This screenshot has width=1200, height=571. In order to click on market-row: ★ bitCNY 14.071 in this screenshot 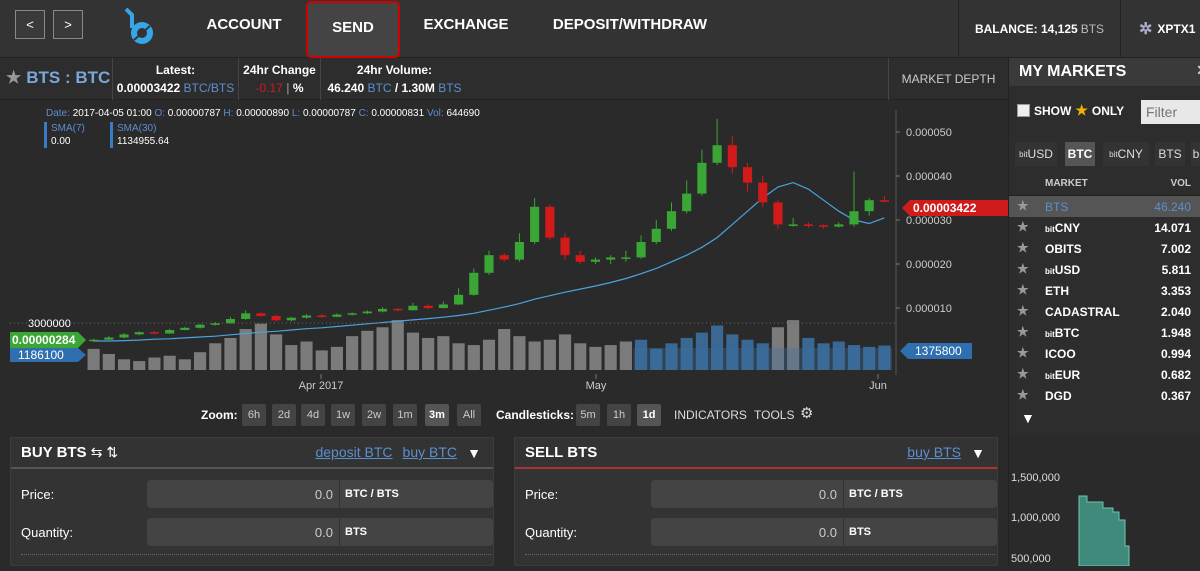, I will do `click(1104, 227)`.